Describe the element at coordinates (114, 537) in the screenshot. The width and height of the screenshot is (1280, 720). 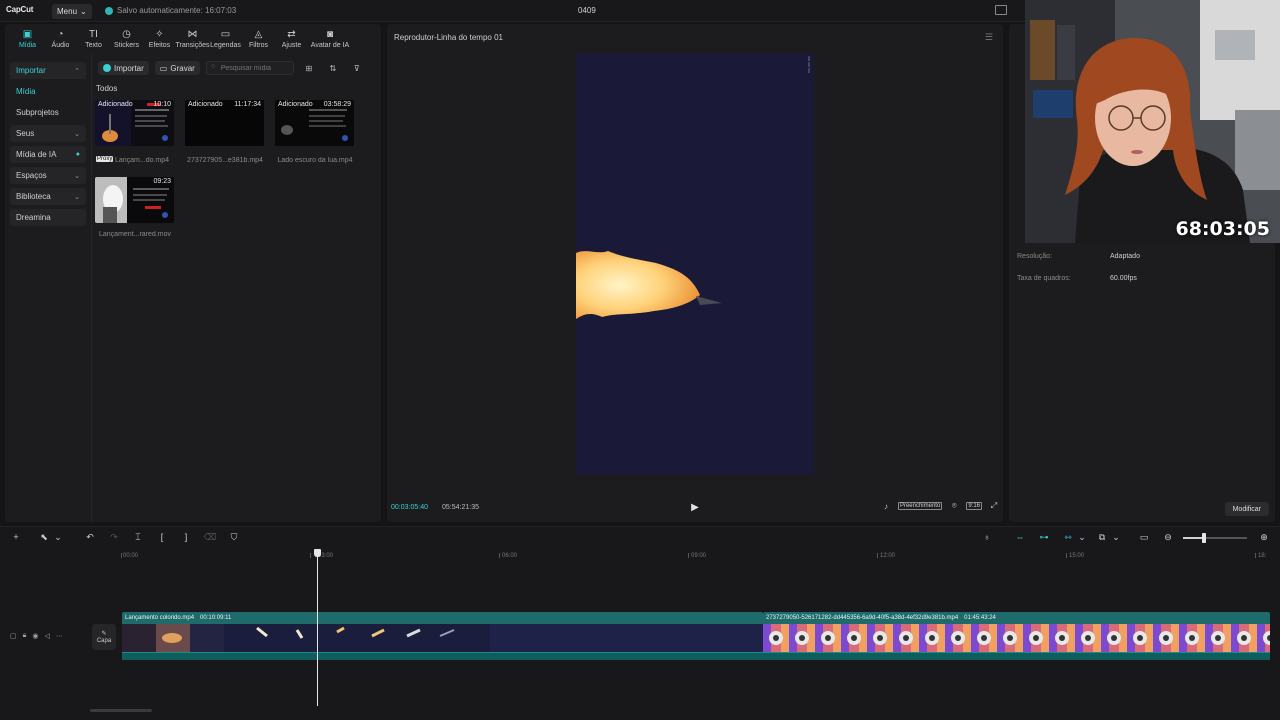
I see `redo-icon: ↷` at that location.